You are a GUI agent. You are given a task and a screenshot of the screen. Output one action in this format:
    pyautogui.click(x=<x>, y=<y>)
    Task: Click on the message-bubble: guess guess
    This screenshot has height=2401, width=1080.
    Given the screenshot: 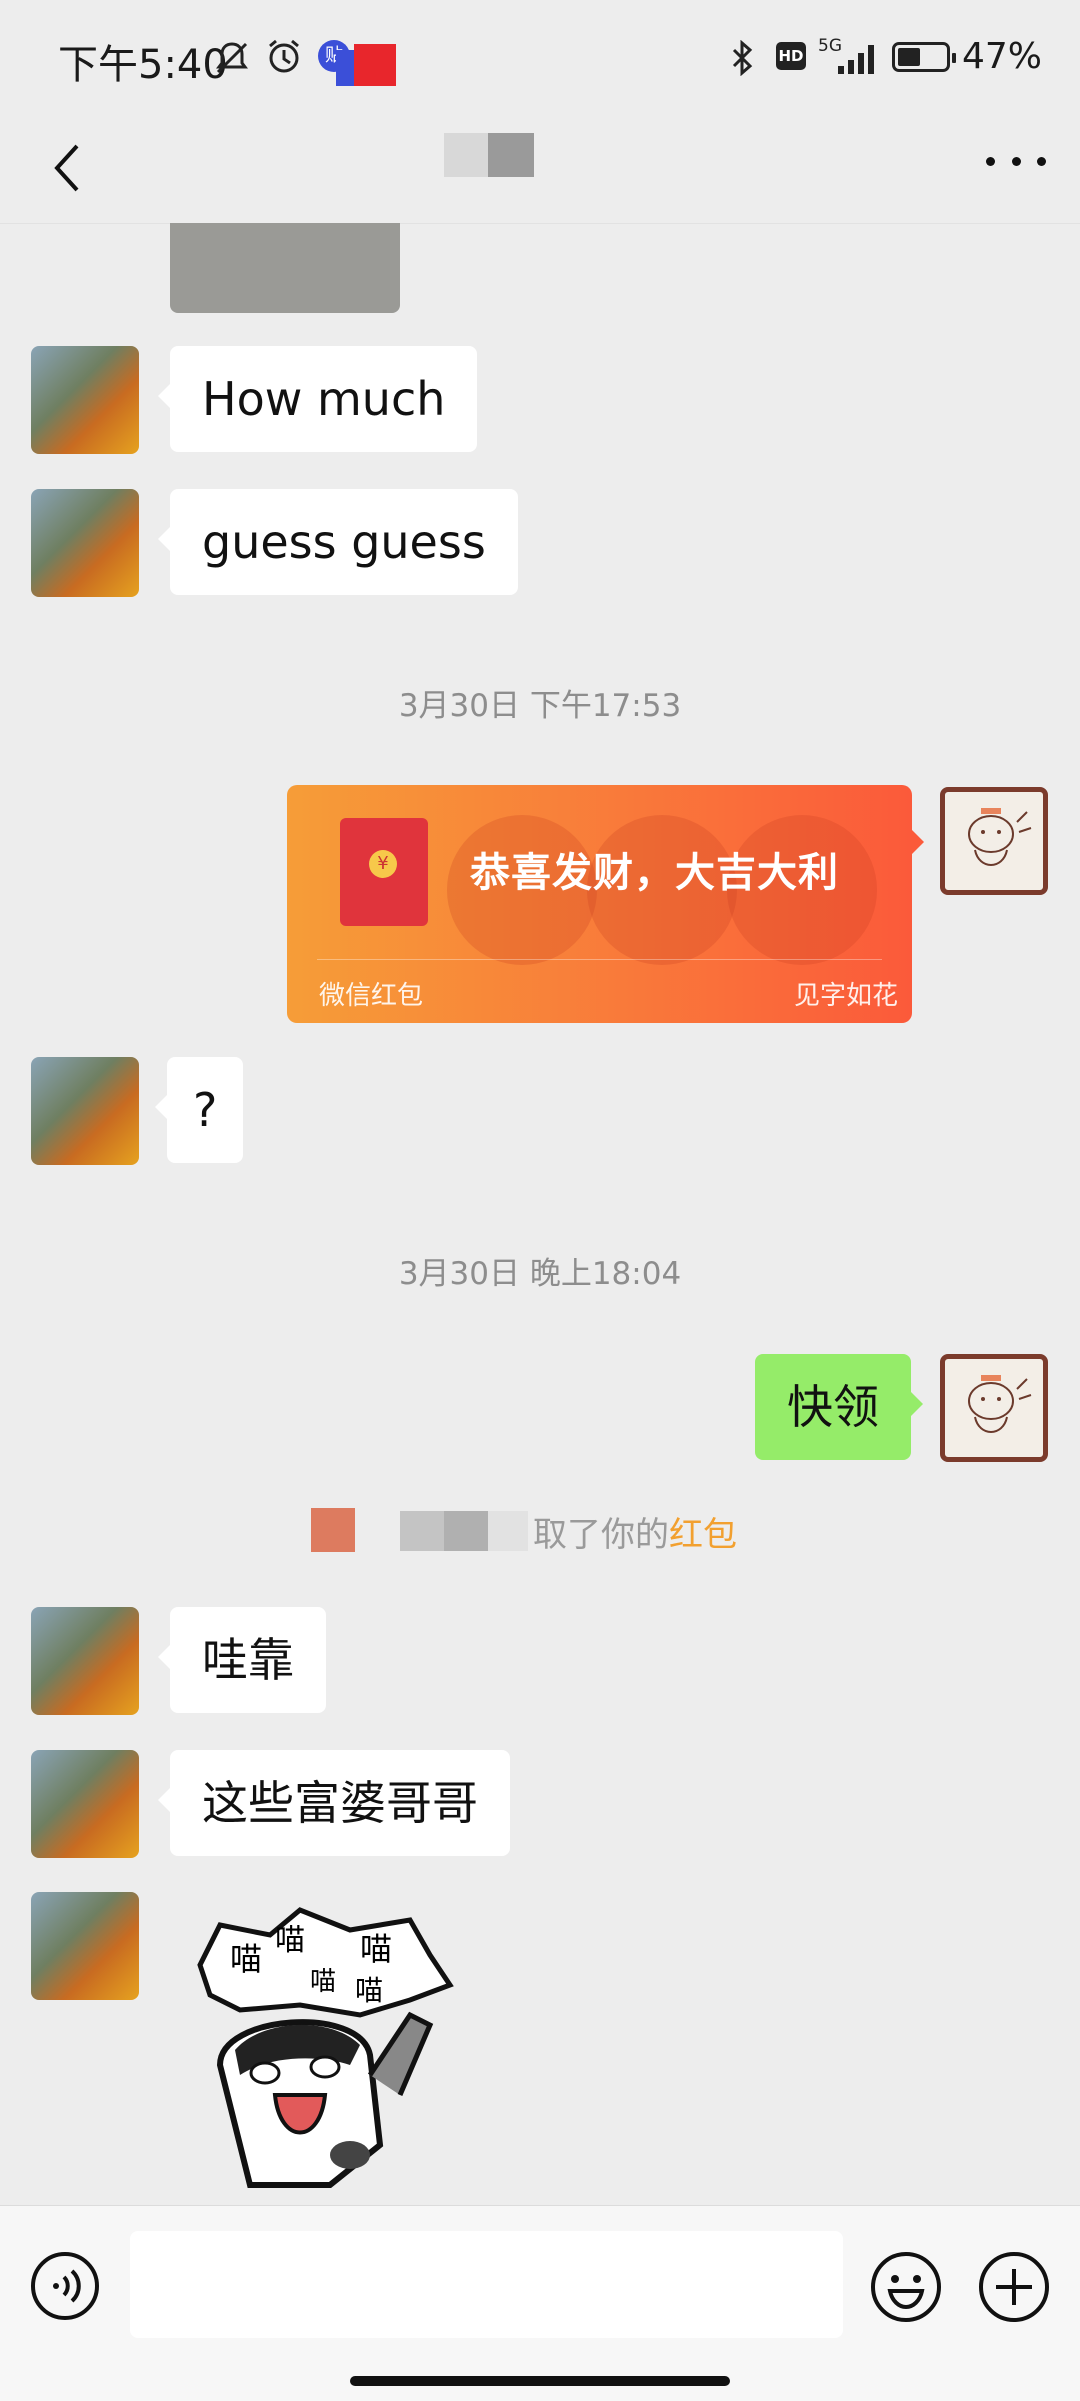 What is the action you would take?
    pyautogui.click(x=338, y=542)
    